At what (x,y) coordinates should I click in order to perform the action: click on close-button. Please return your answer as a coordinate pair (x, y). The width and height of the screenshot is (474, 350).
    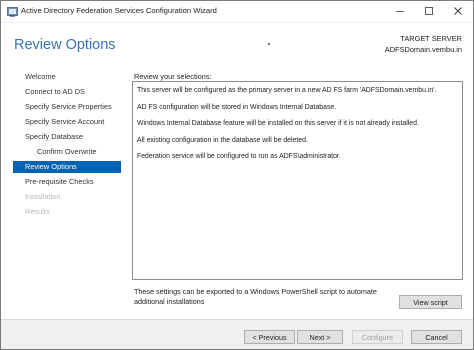
    Looking at the image, I should click on (458, 12).